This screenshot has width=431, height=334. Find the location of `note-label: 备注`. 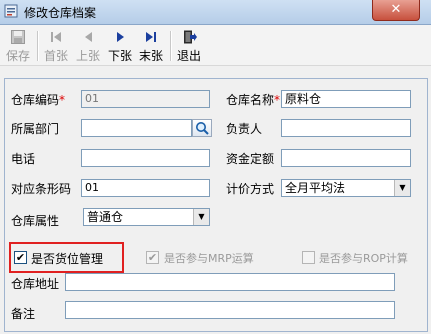

note-label: 备注 is located at coordinates (23, 314).